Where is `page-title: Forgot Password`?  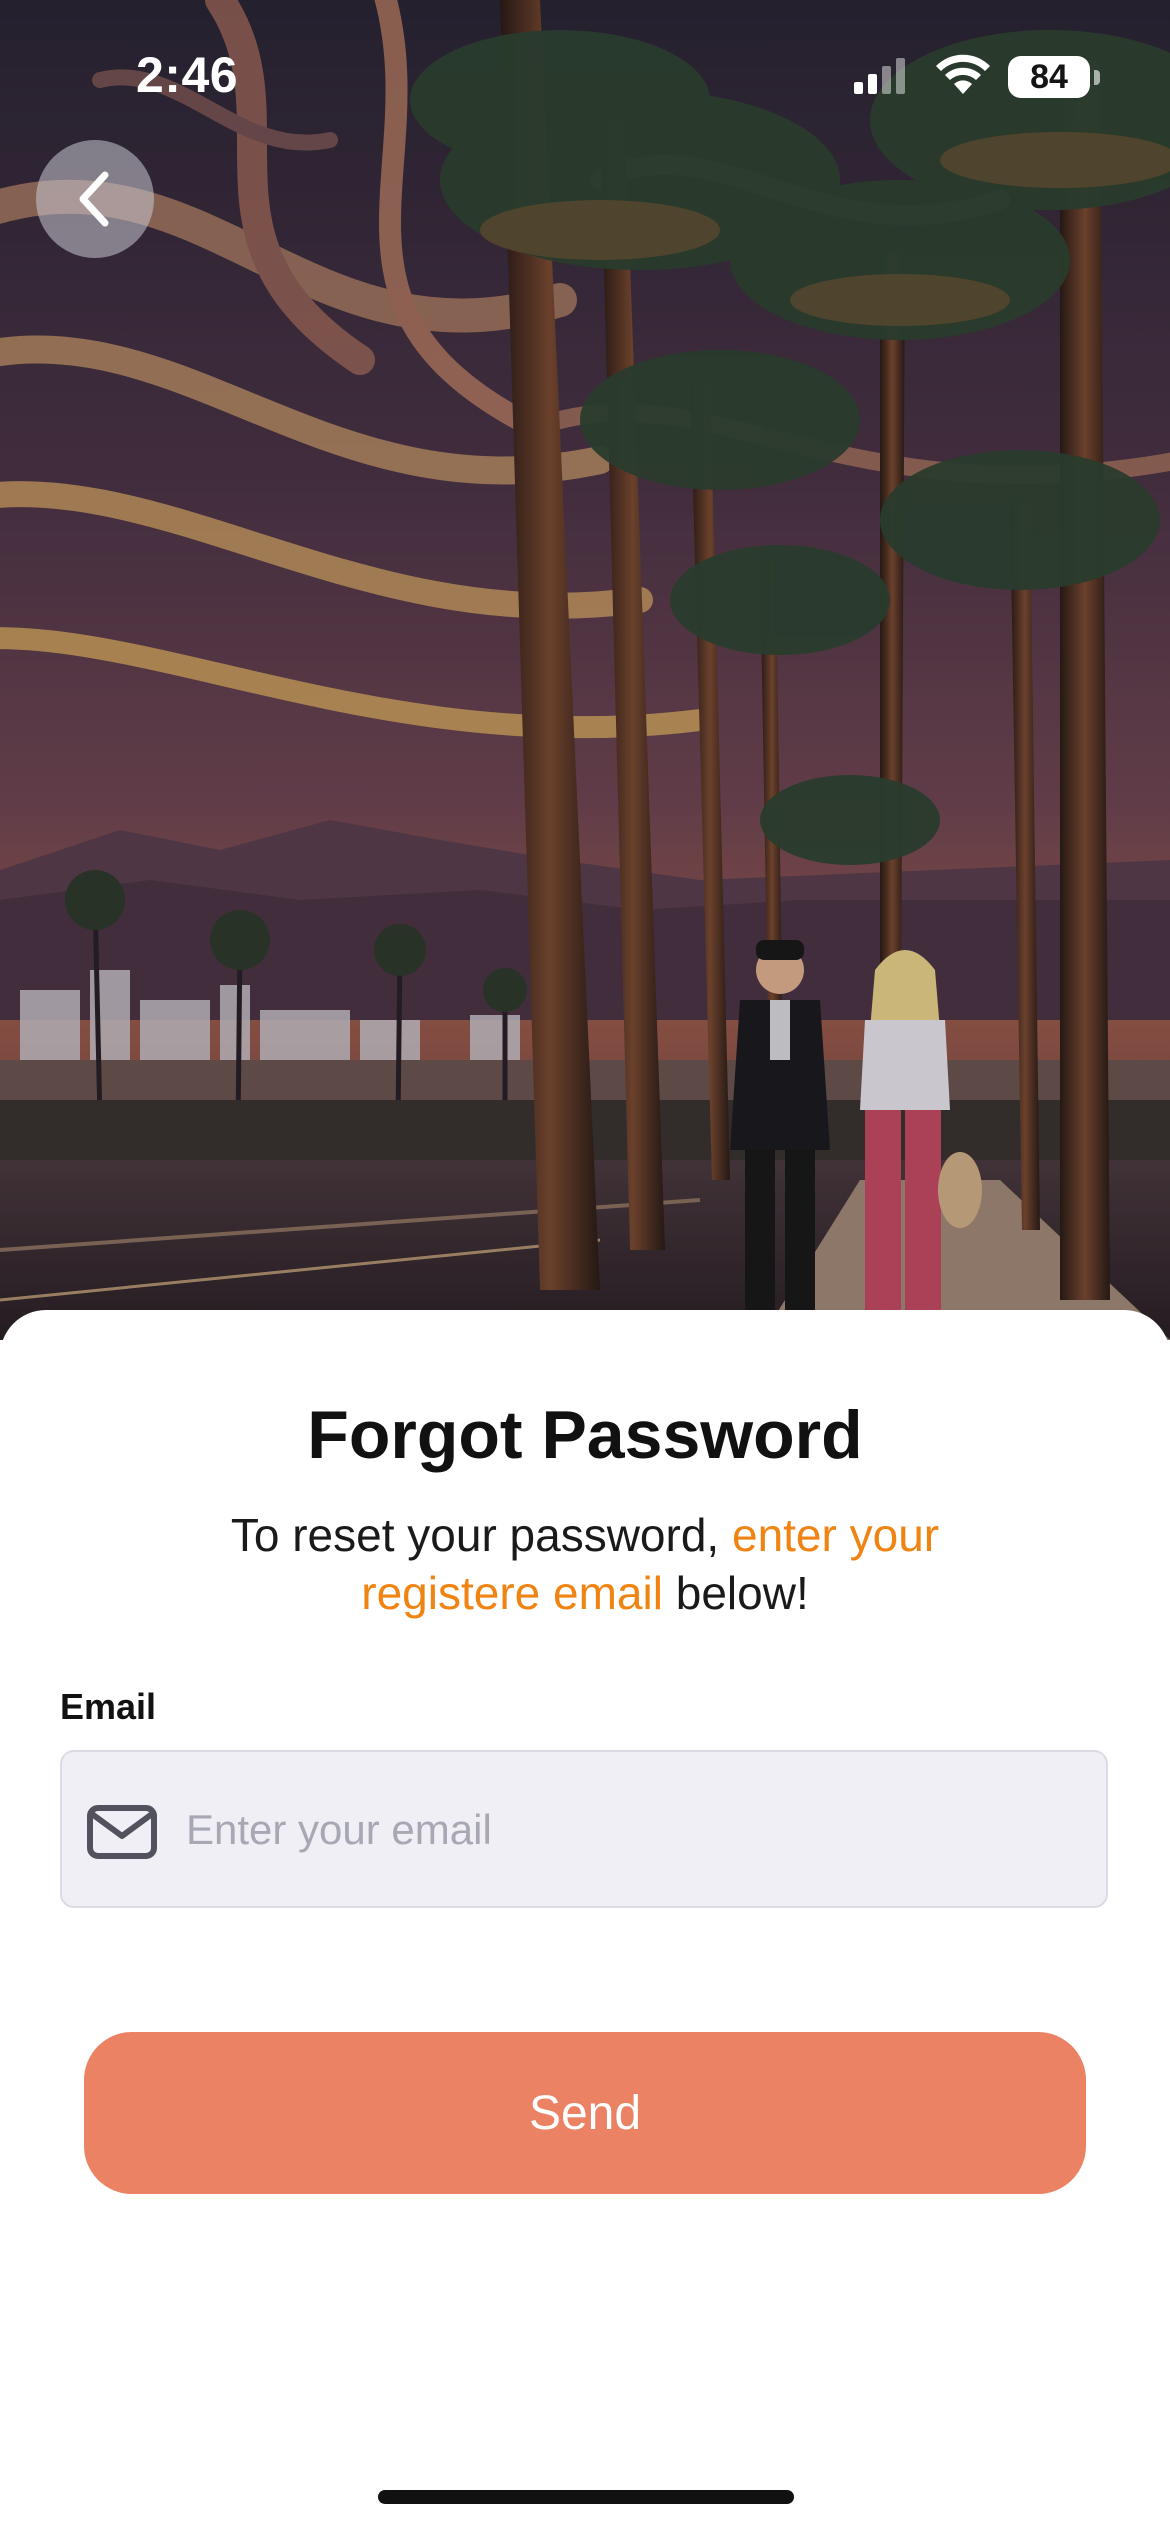 page-title: Forgot Password is located at coordinates (585, 1435).